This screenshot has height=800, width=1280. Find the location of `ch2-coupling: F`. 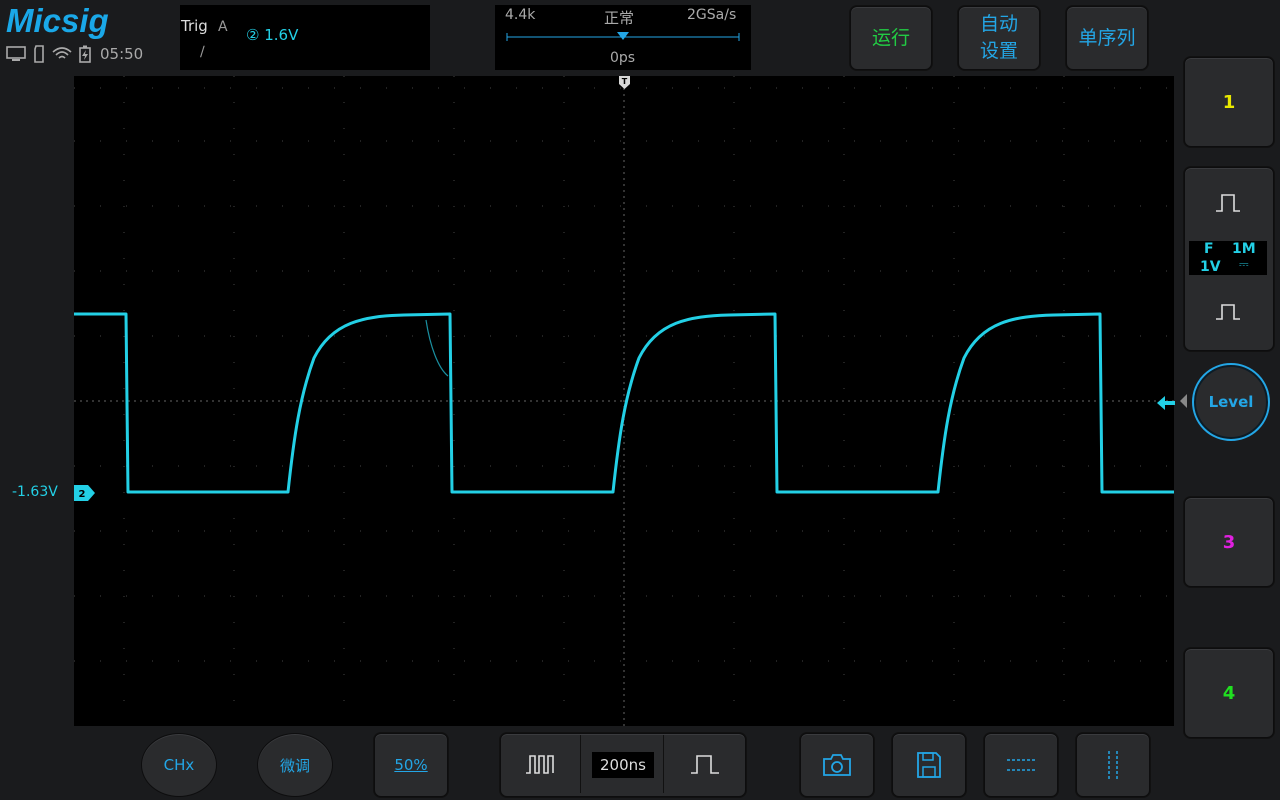

ch2-coupling: F is located at coordinates (1209, 249).